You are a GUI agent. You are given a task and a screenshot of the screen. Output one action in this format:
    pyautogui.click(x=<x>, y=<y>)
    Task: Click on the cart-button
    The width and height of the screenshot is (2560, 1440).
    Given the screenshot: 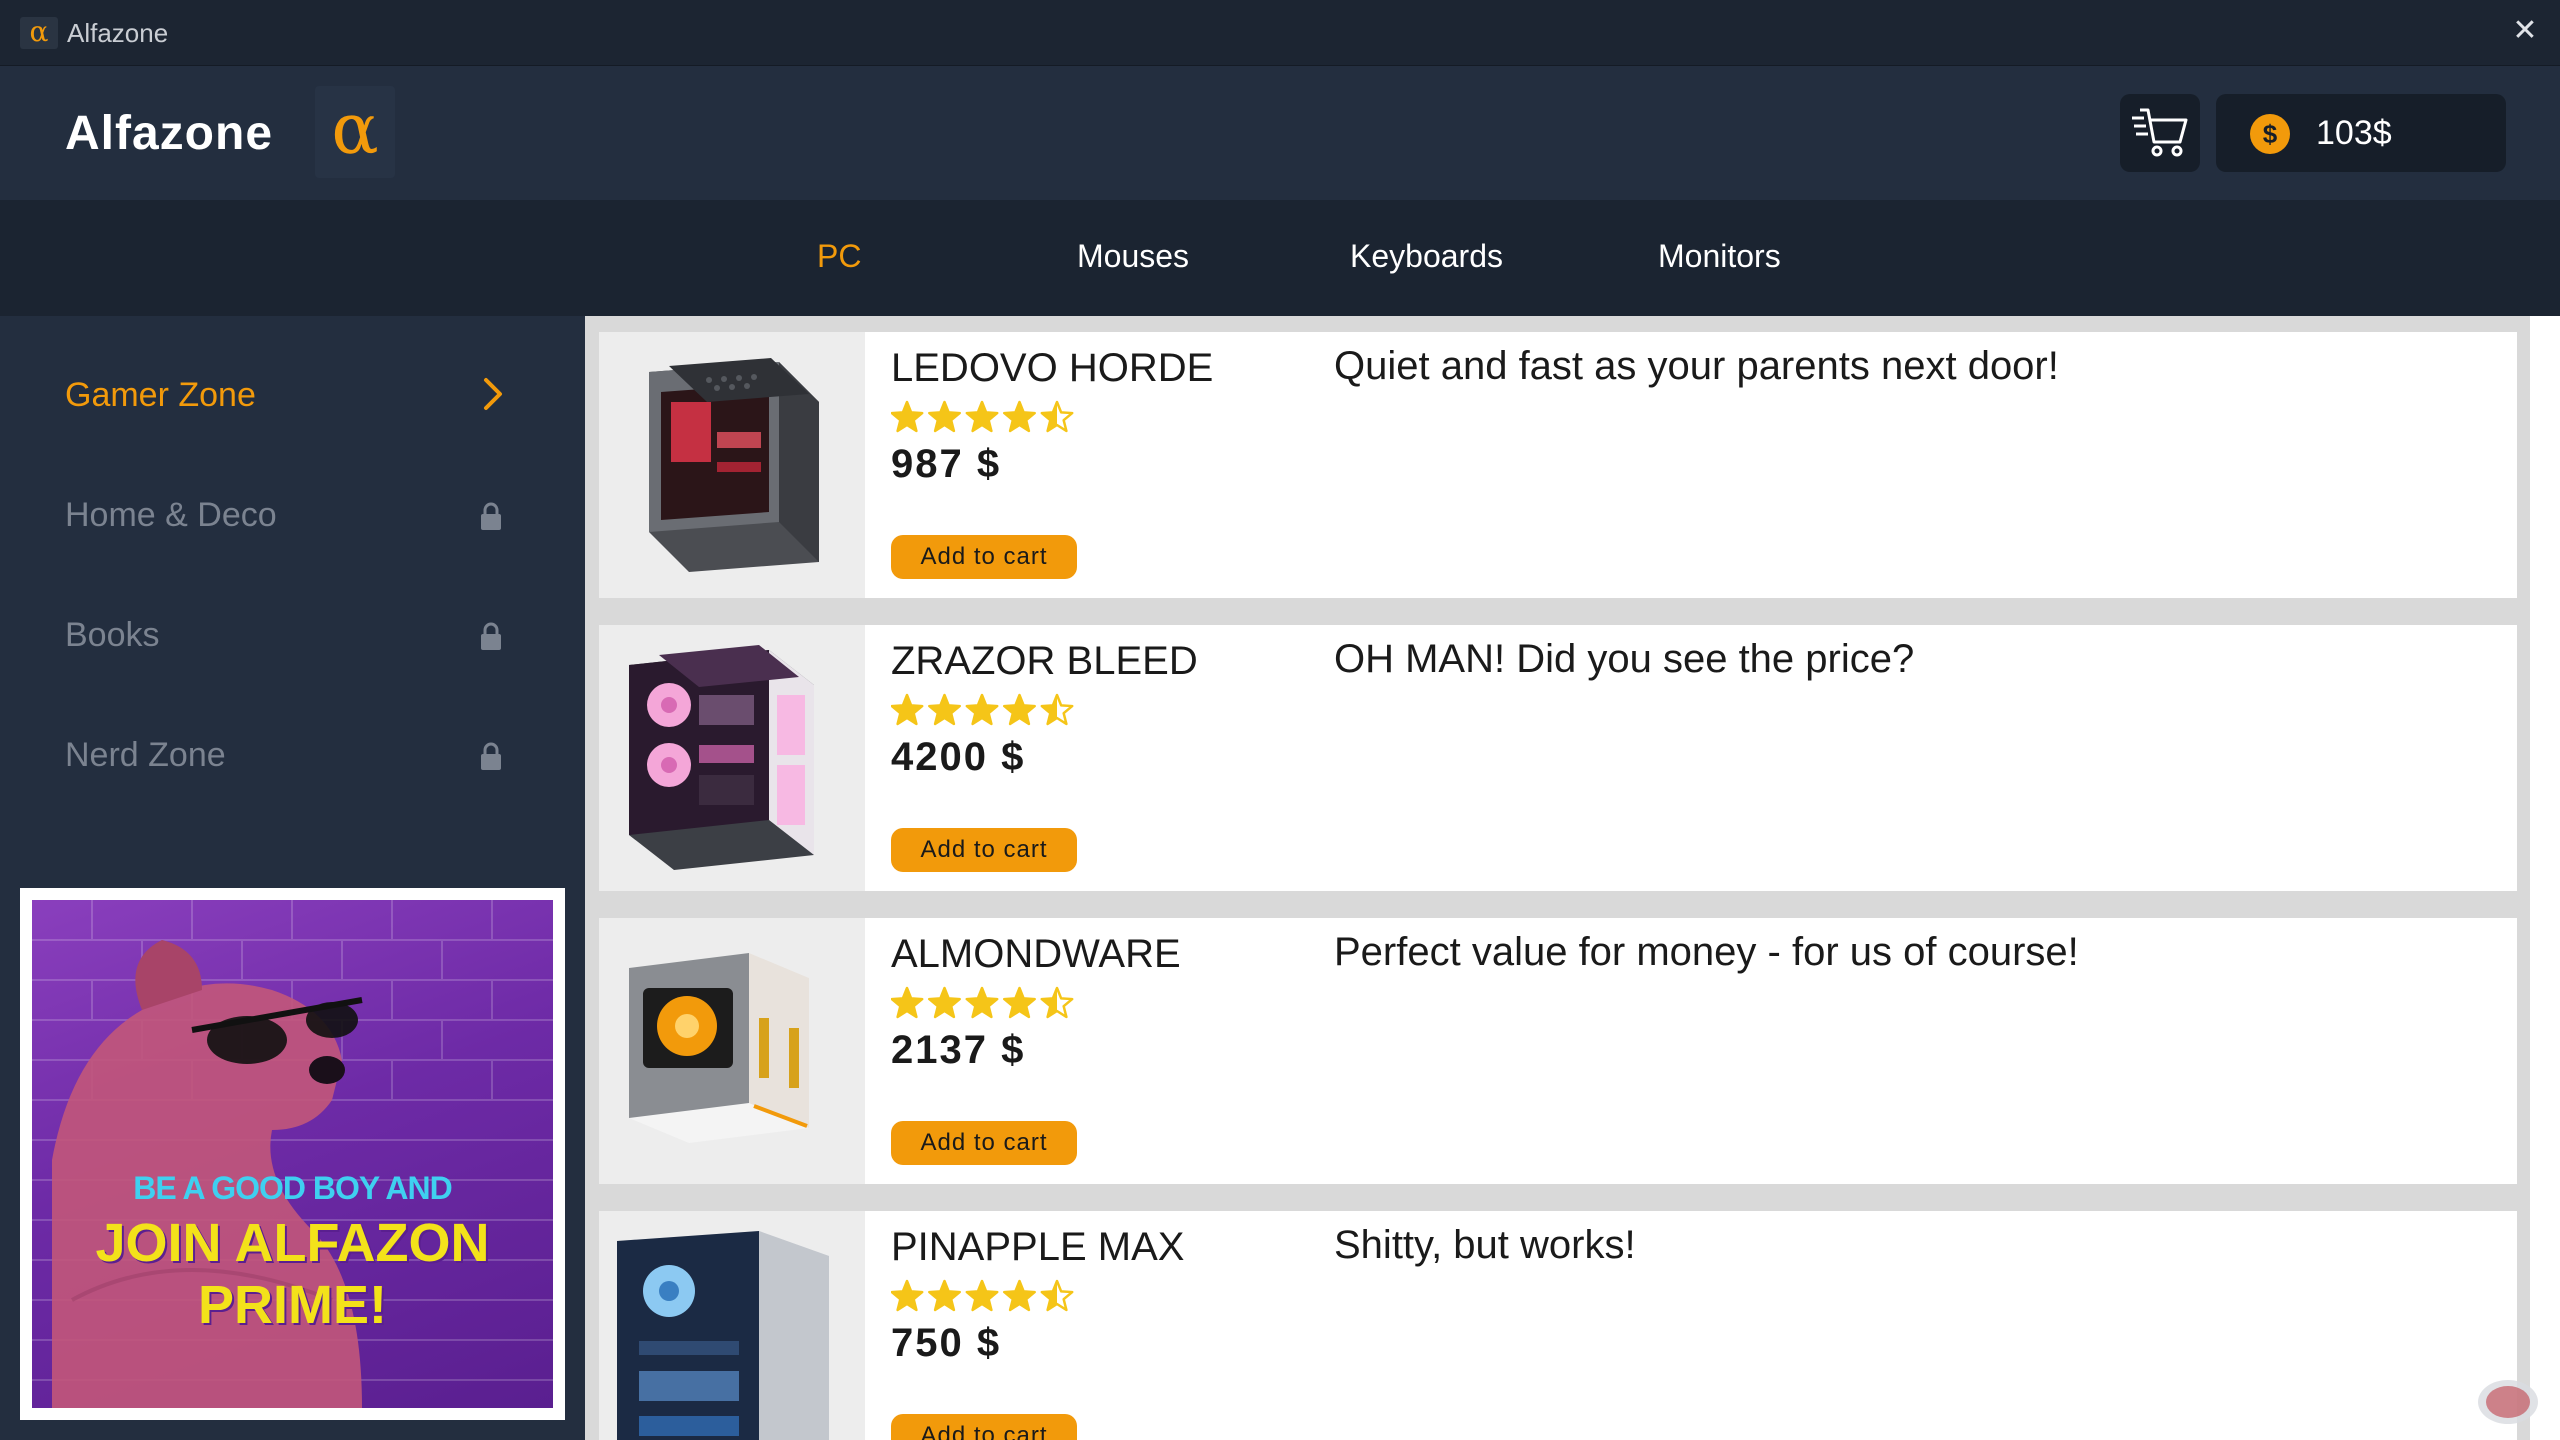 What is the action you would take?
    pyautogui.click(x=2160, y=133)
    